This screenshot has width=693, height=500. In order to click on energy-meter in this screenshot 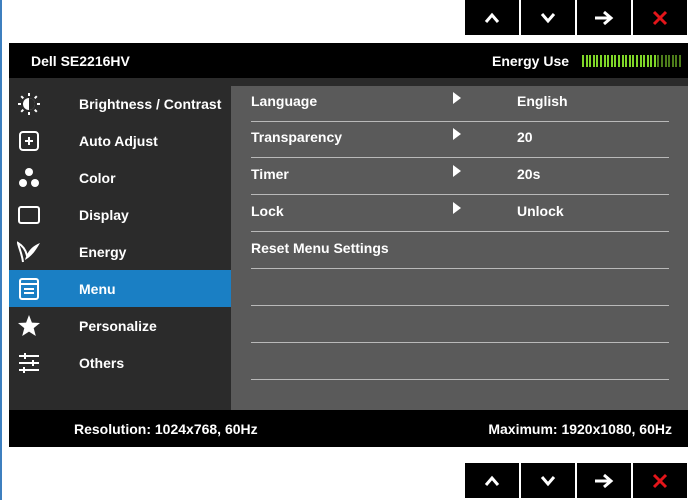, I will do `click(632, 61)`.